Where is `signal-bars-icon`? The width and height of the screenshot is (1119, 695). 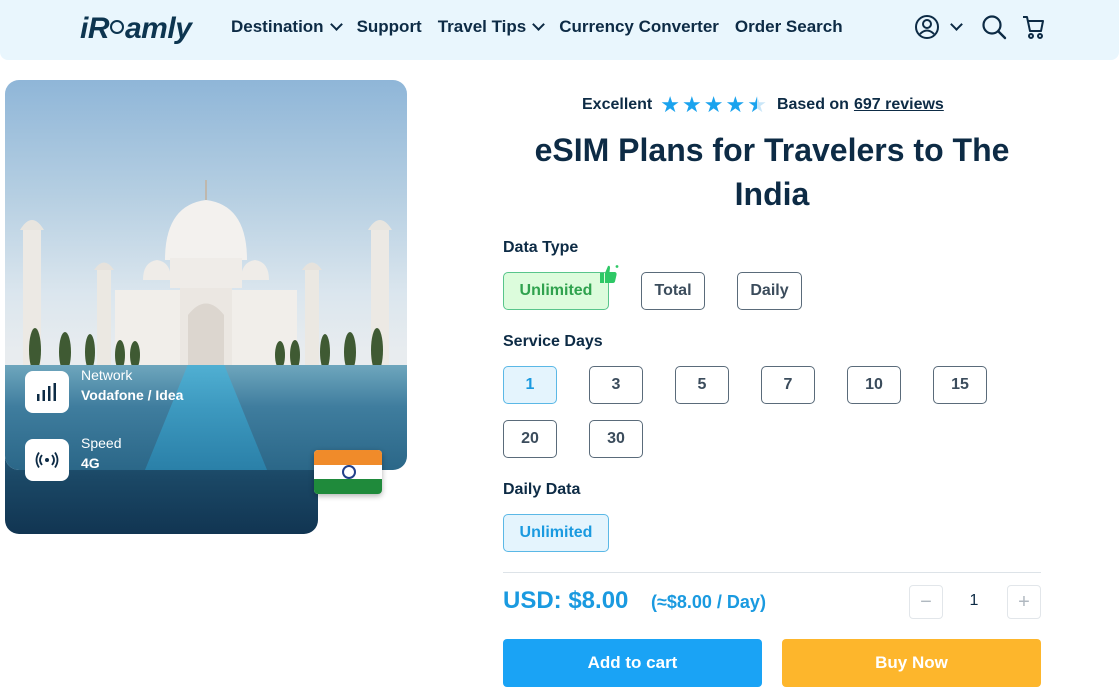 signal-bars-icon is located at coordinates (47, 392).